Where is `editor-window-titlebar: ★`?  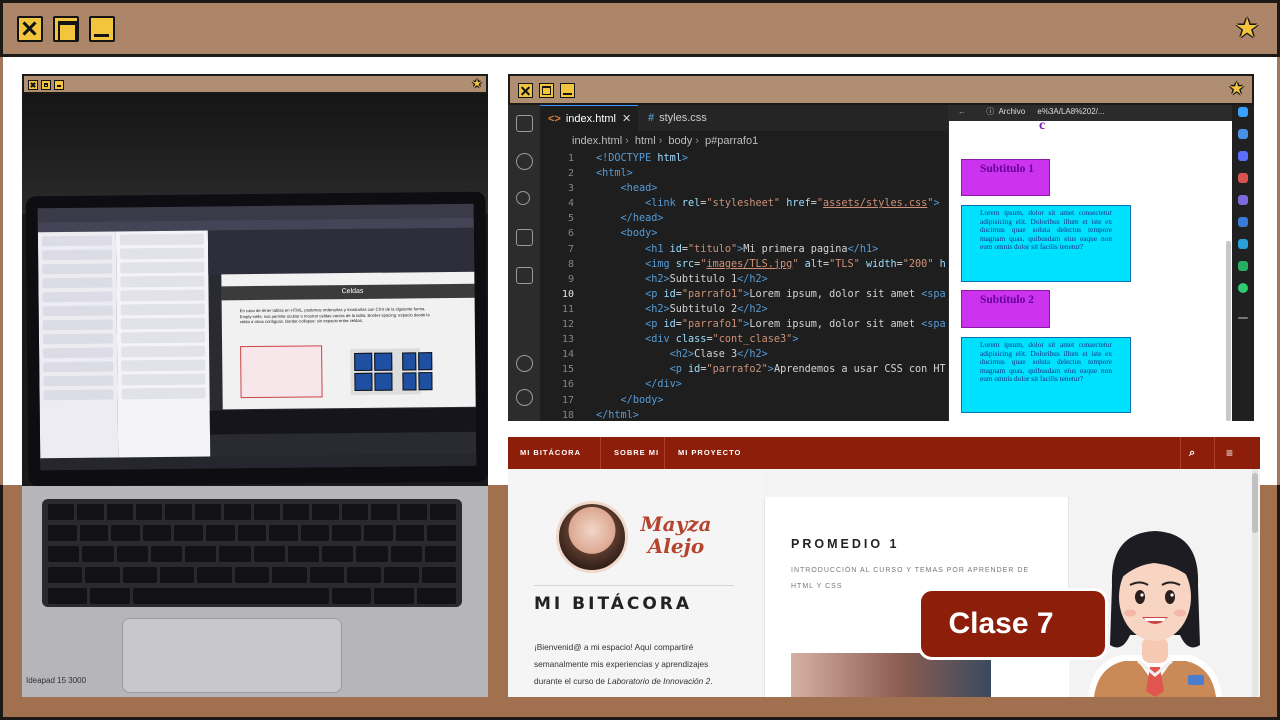
editor-window-titlebar: ★ is located at coordinates (881, 89).